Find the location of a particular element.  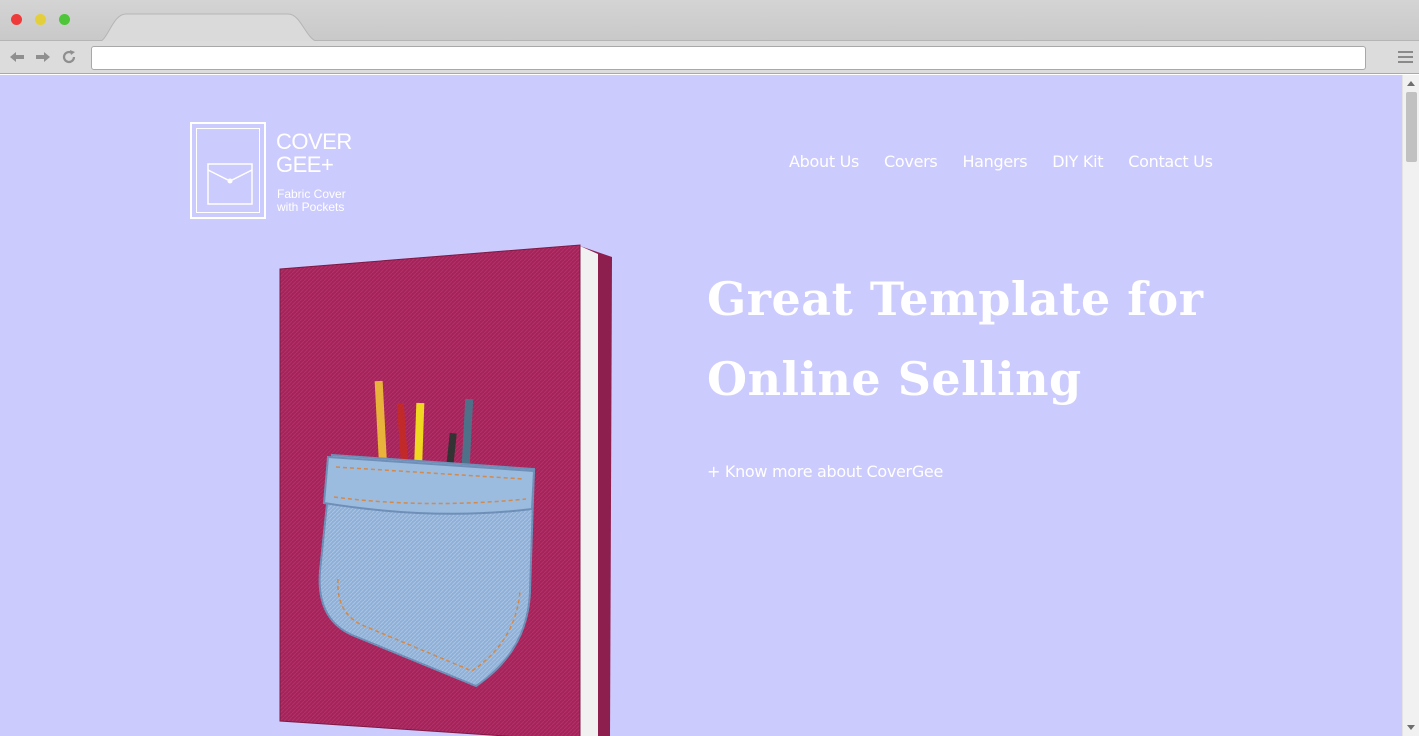

back-arrow-icon is located at coordinates (17, 57).